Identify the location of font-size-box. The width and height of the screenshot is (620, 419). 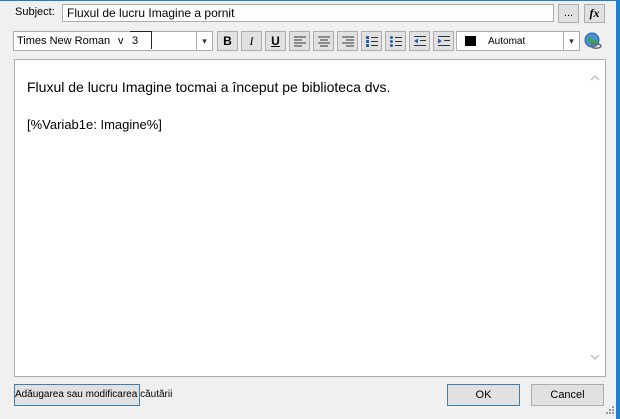
(141, 40).